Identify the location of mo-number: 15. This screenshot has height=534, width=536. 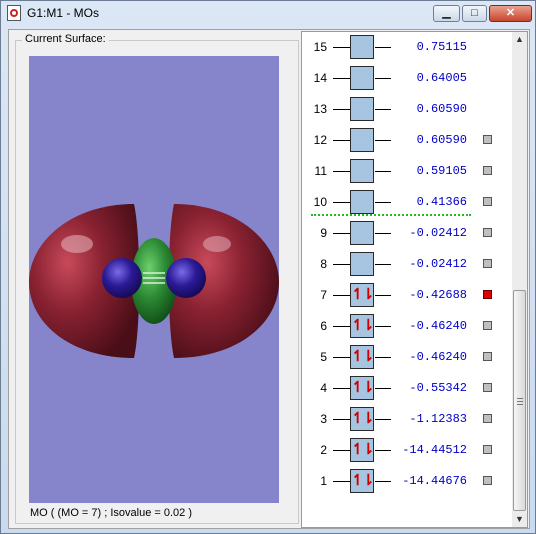
(320, 47).